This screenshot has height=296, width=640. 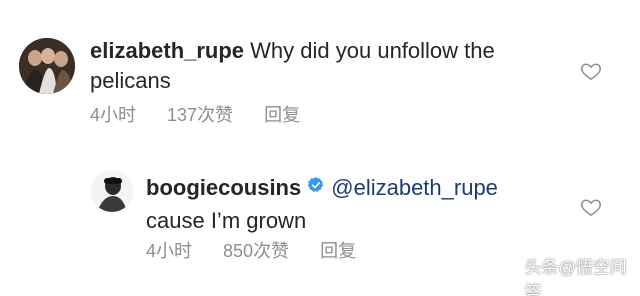 I want to click on comment-meta: 4小时 137次赞 回复, so click(x=208, y=115).